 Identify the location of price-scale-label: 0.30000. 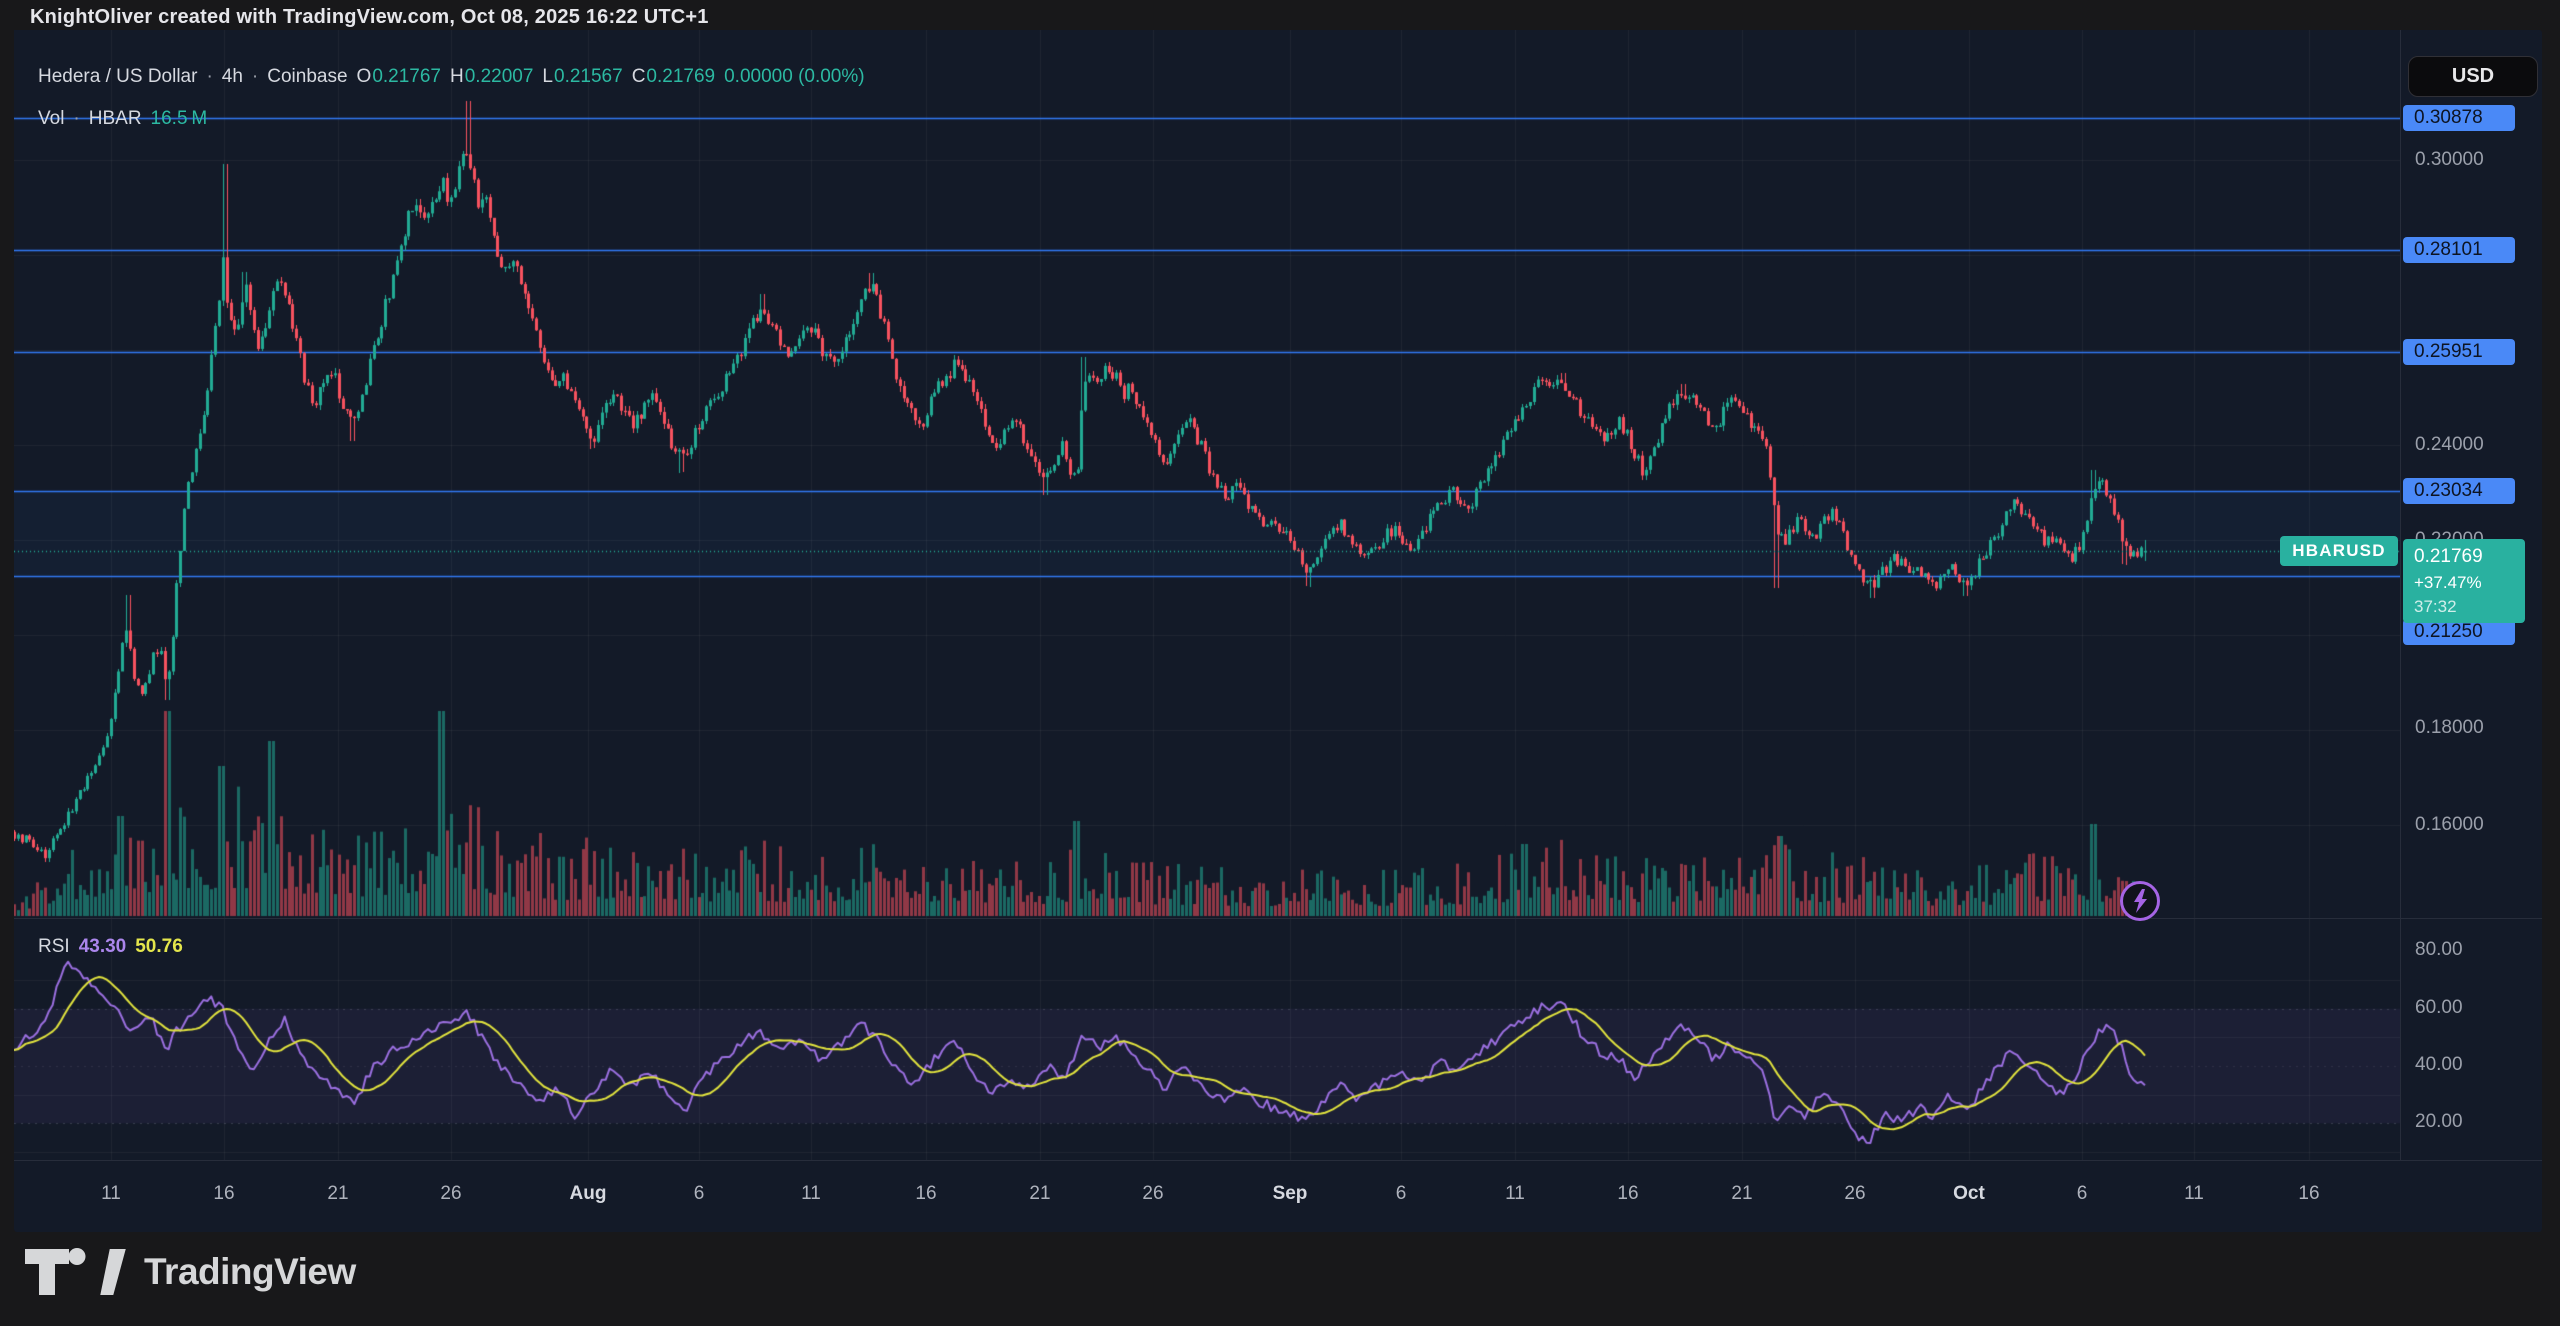
(2449, 159).